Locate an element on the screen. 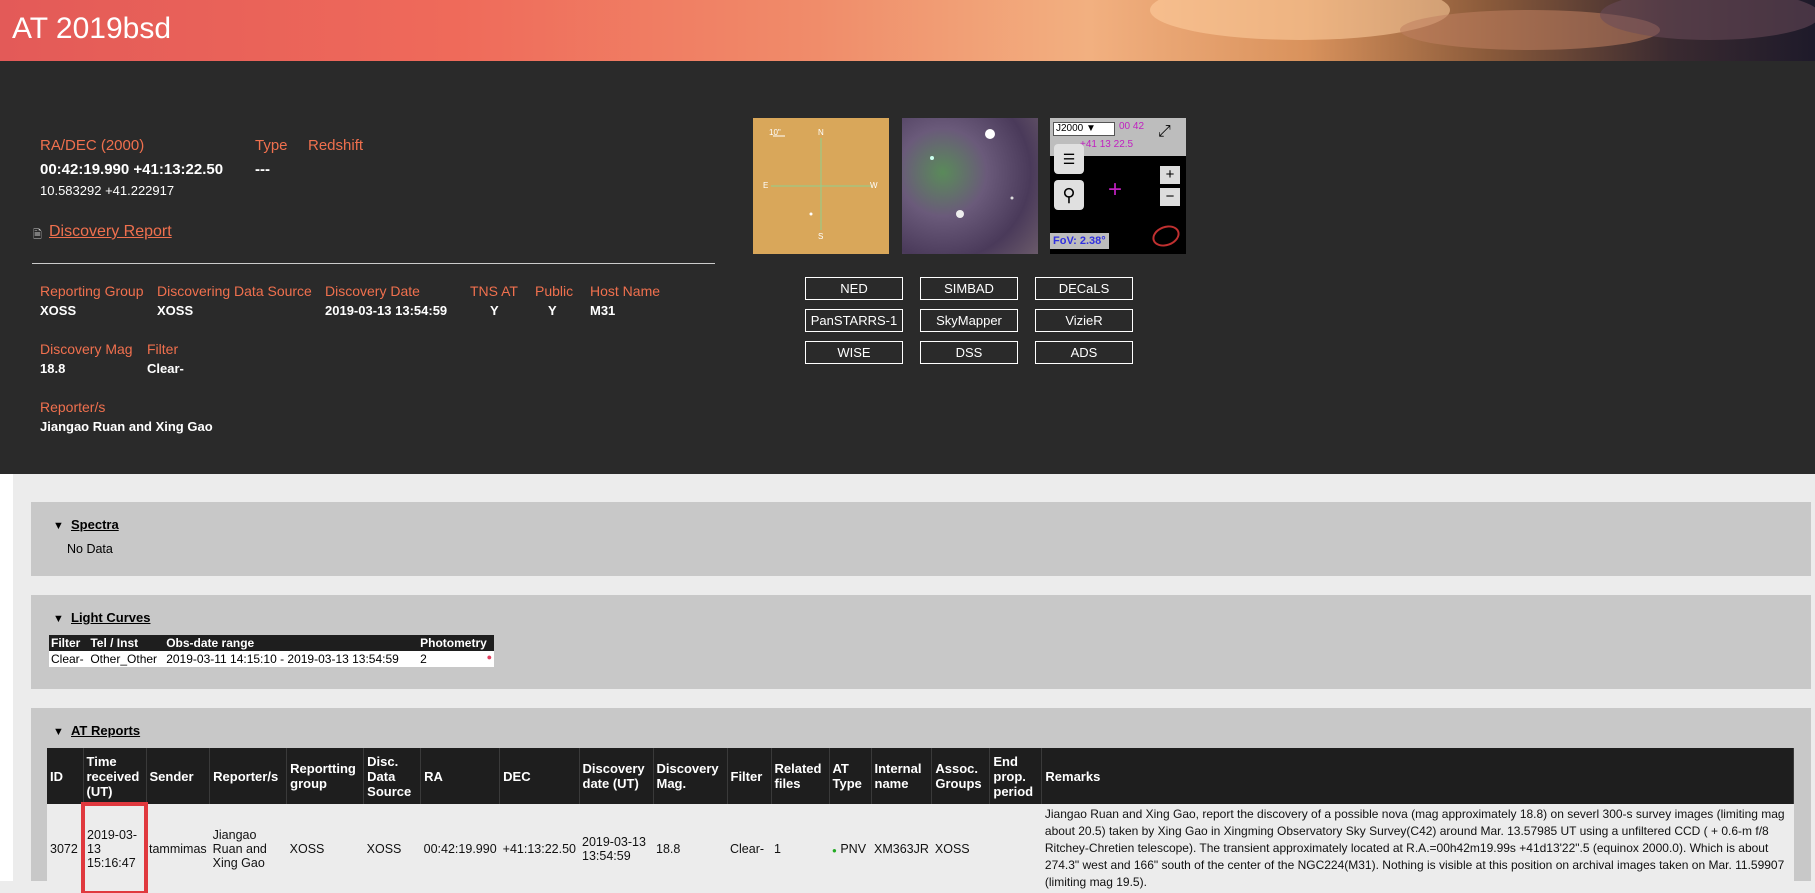 The image size is (1815, 893). tns-at-value: Y is located at coordinates (494, 310).